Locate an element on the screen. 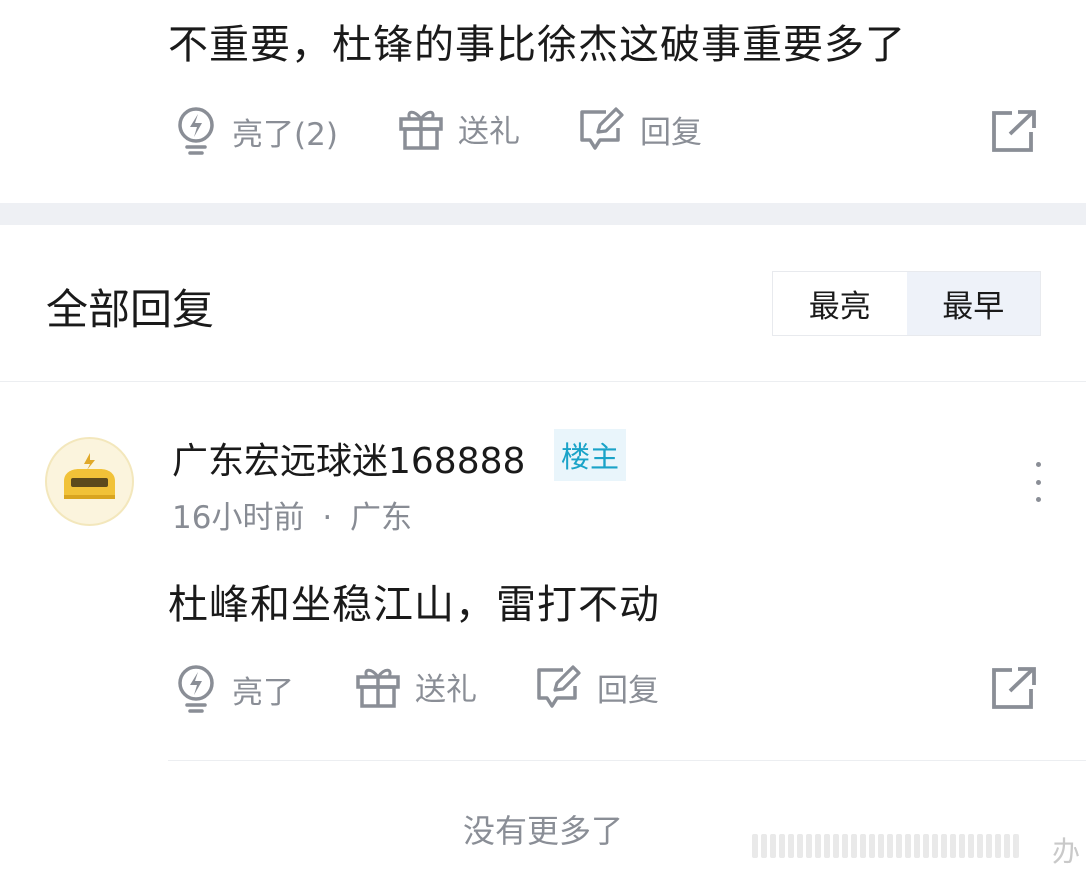 This screenshot has width=1086, height=873. reply-text: 杜峰和坐稳江山，雷打不动 is located at coordinates (414, 605).